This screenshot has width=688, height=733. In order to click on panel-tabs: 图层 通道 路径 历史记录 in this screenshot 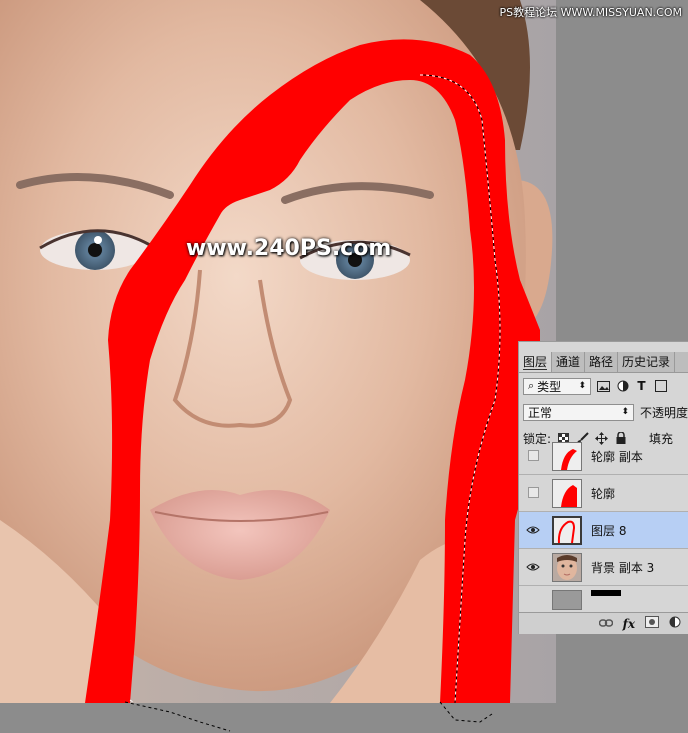, I will do `click(603, 362)`.